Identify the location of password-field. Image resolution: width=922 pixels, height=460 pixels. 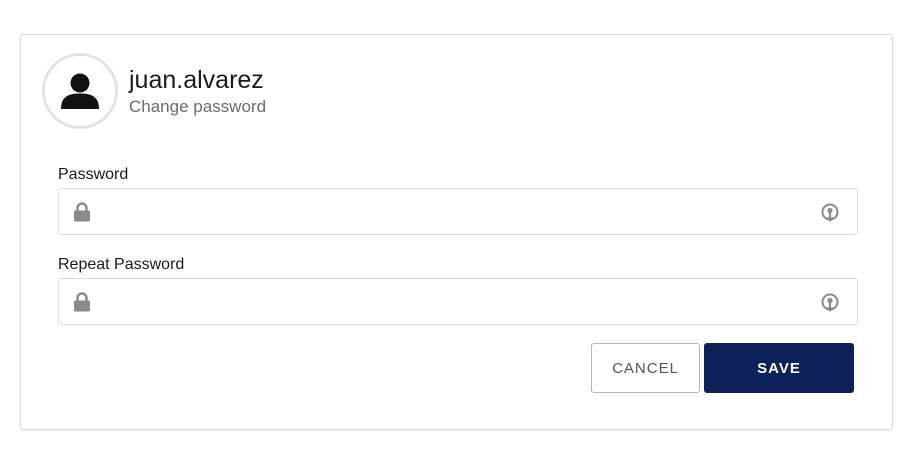
(458, 212).